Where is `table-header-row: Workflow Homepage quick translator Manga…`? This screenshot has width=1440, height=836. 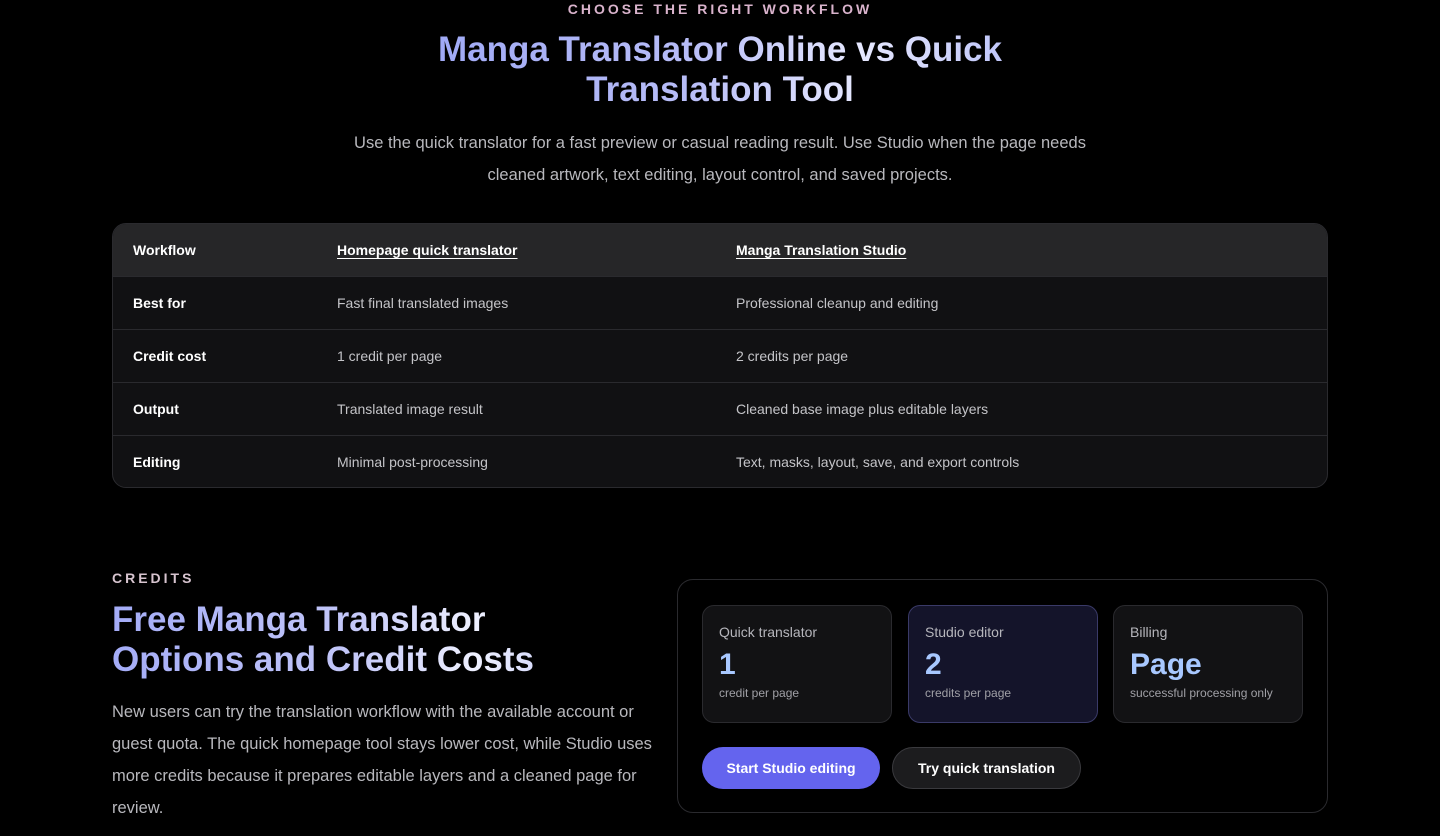
table-header-row: Workflow Homepage quick translator Manga… is located at coordinates (720, 250).